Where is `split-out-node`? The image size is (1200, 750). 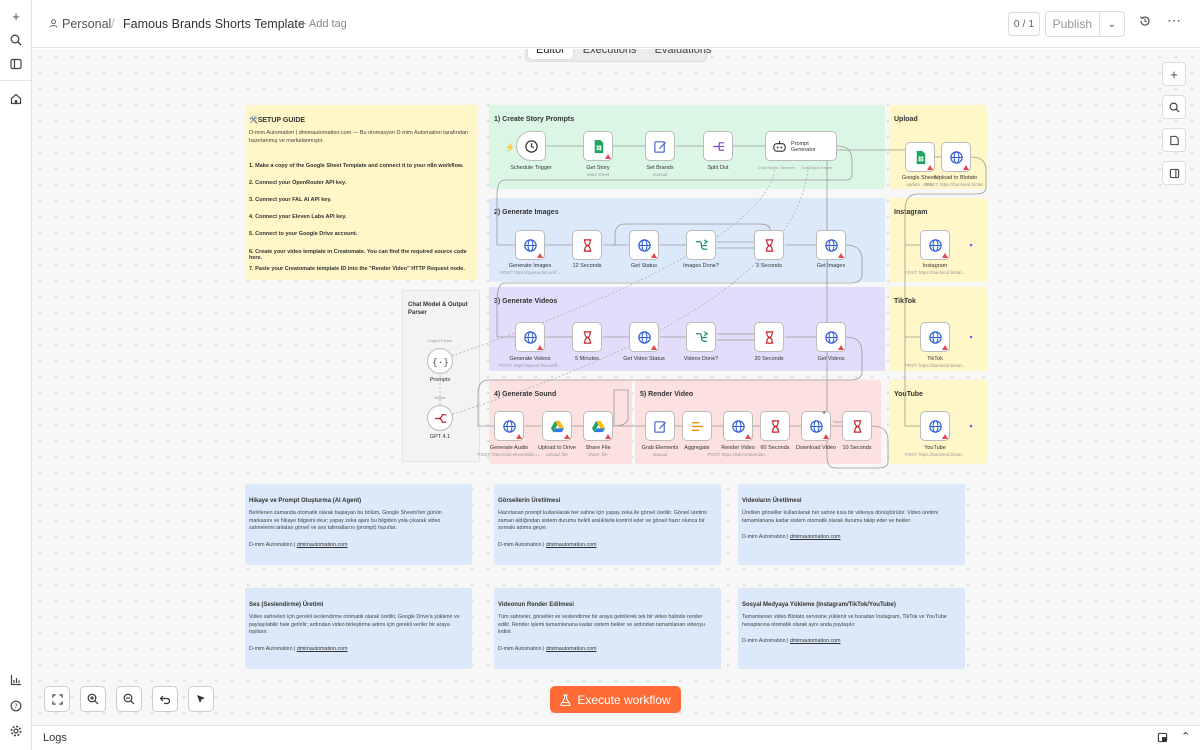 split-out-node is located at coordinates (718, 146).